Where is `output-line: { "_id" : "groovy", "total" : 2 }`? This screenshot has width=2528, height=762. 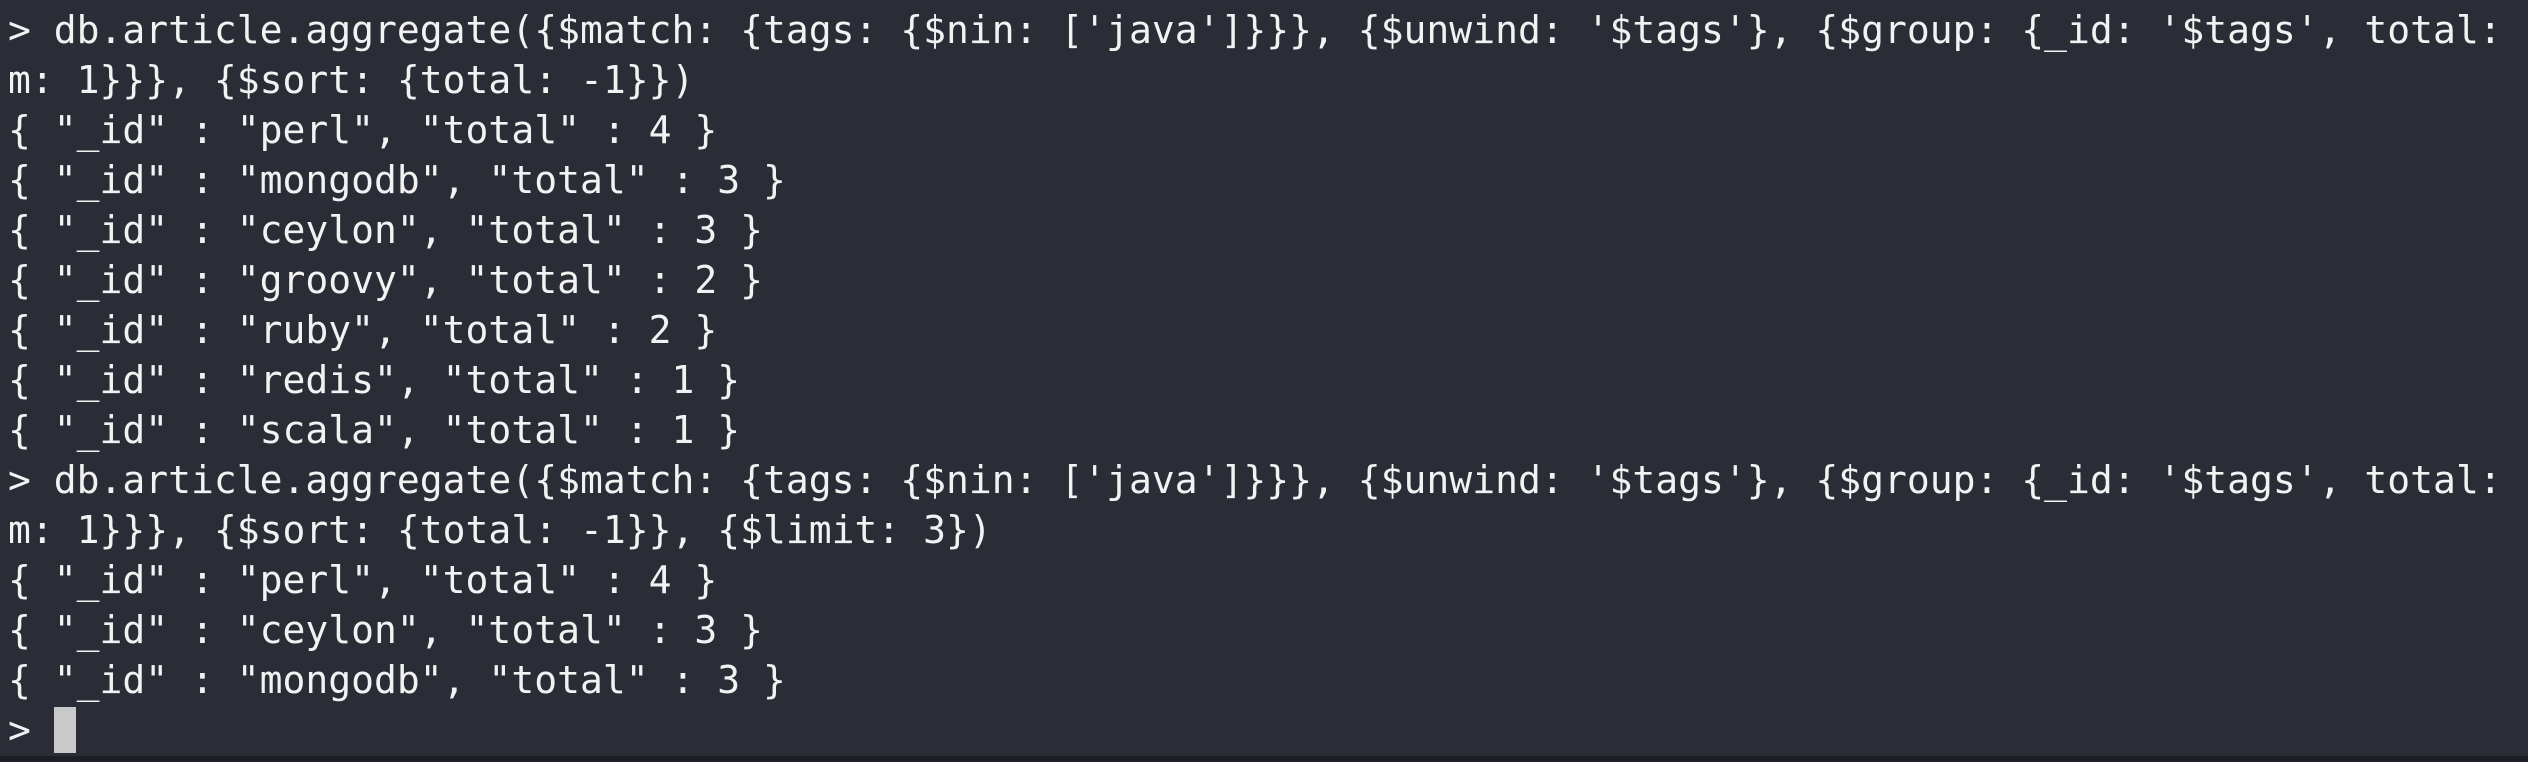 output-line: { "_id" : "groovy", "total" : 2 } is located at coordinates (385, 280).